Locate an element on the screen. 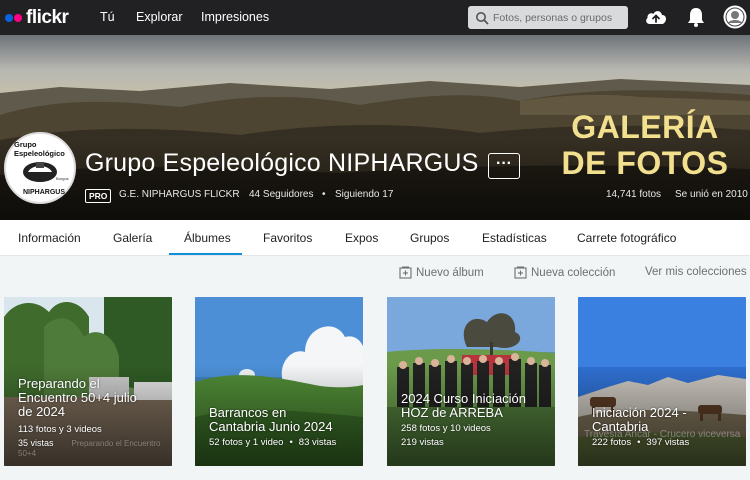  group-avatar: Grupo Espeleológico Burgos NIPHARGUS is located at coordinates (40, 168).